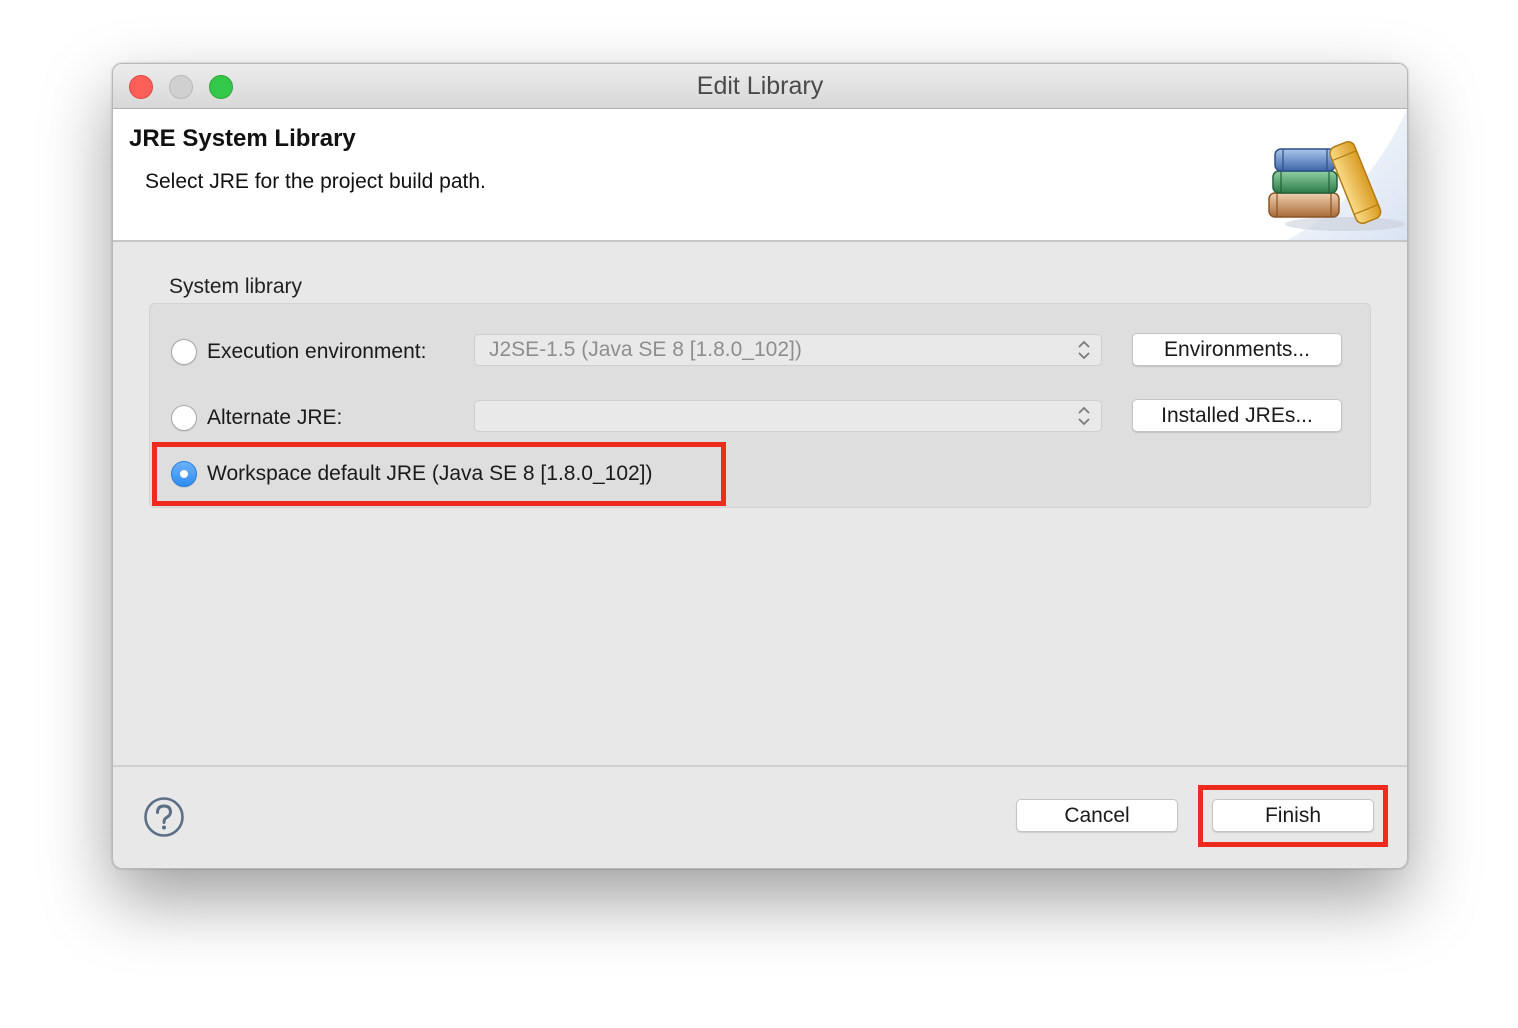 The width and height of the screenshot is (1518, 1028). I want to click on page-title: JRE System Library, so click(242, 138).